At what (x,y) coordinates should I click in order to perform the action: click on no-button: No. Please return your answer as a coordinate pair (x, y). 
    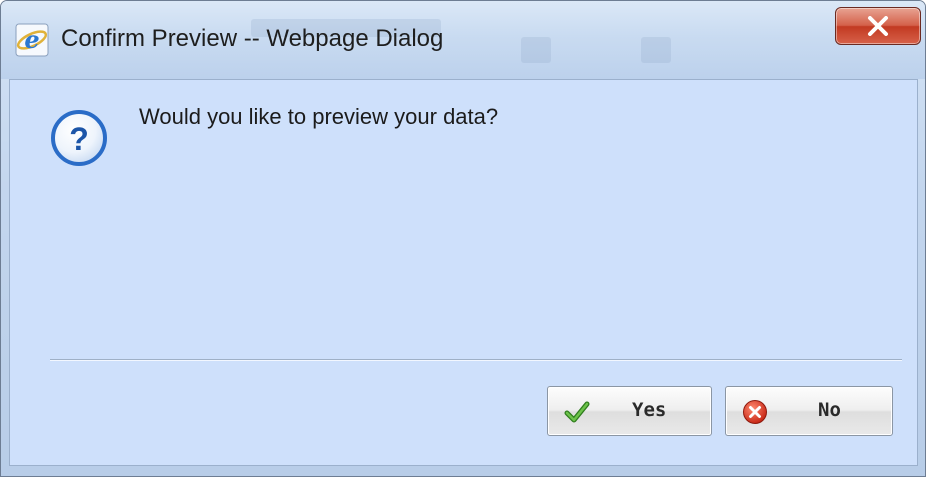
    Looking at the image, I should click on (809, 411).